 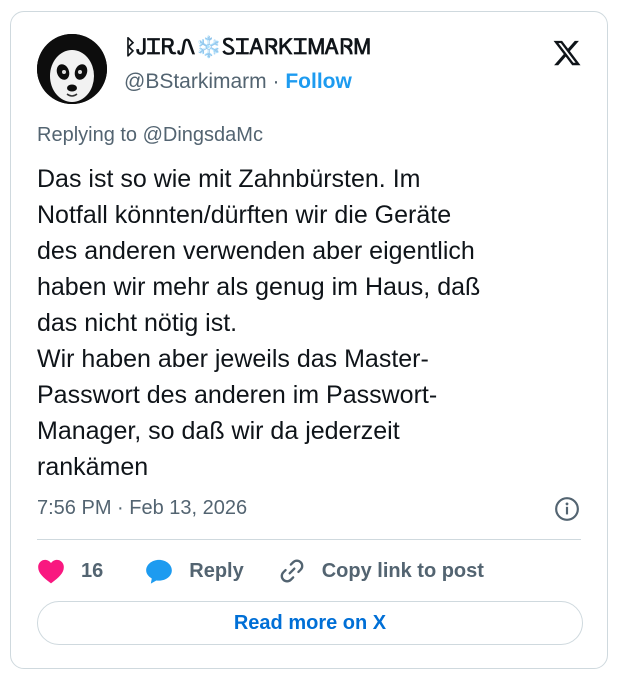 I want to click on divider, so click(x=309, y=539).